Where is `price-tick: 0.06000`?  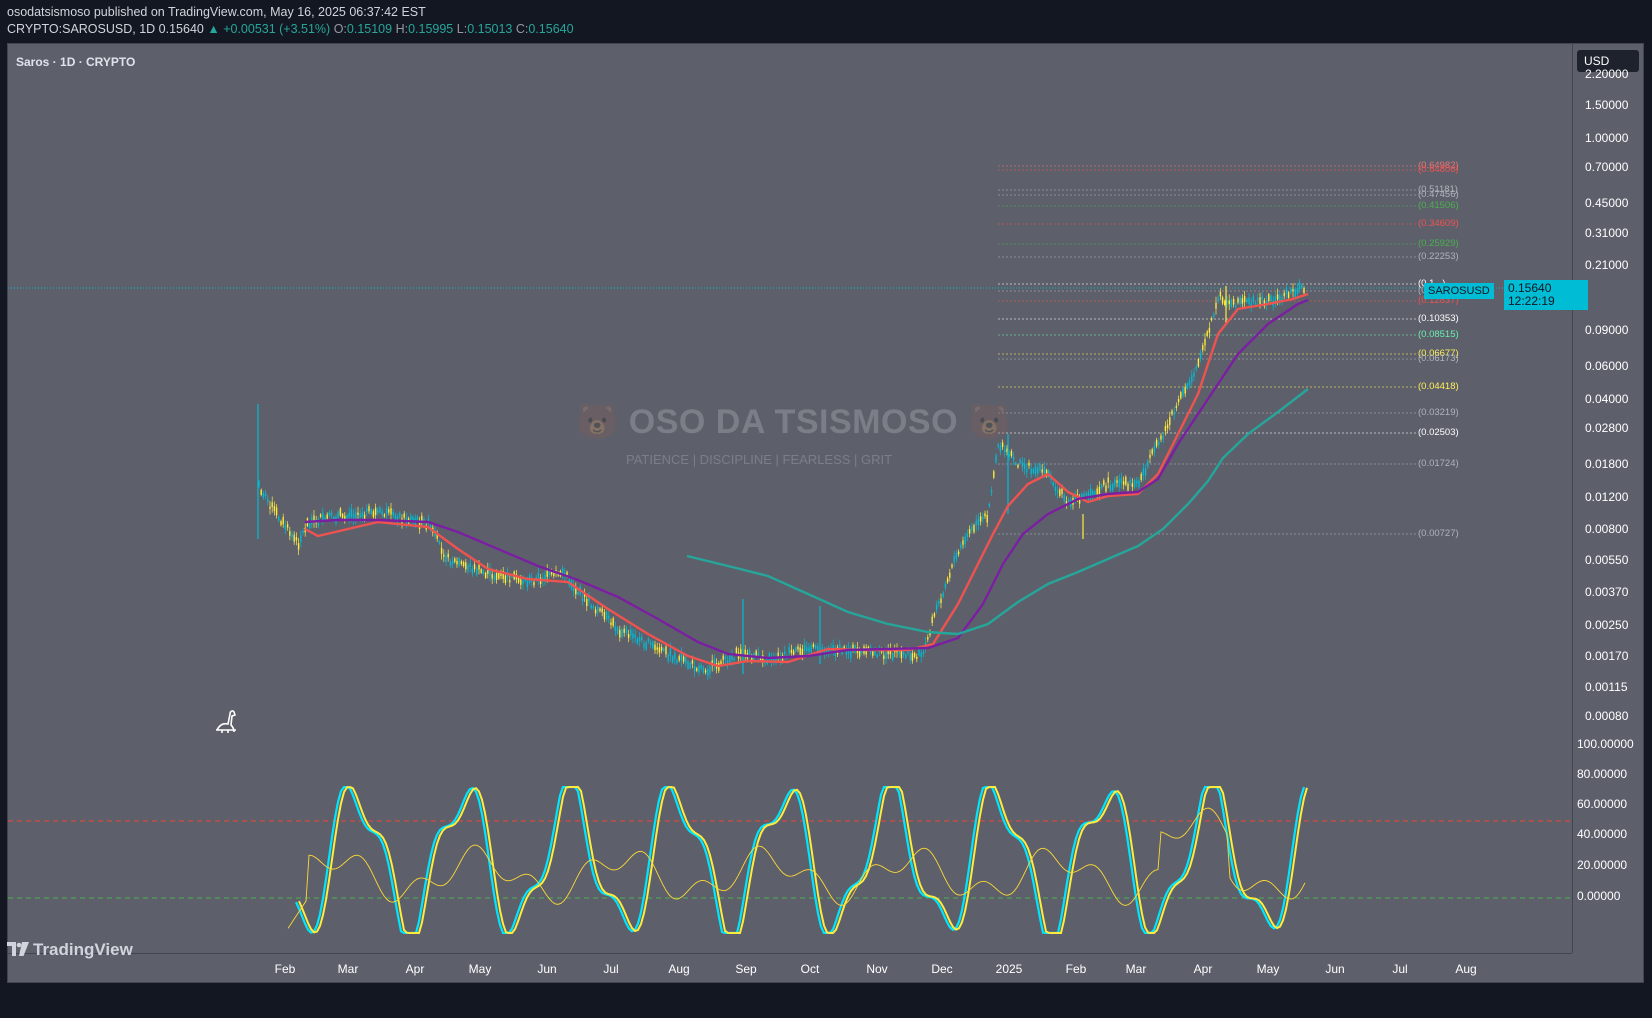 price-tick: 0.06000 is located at coordinates (1607, 366).